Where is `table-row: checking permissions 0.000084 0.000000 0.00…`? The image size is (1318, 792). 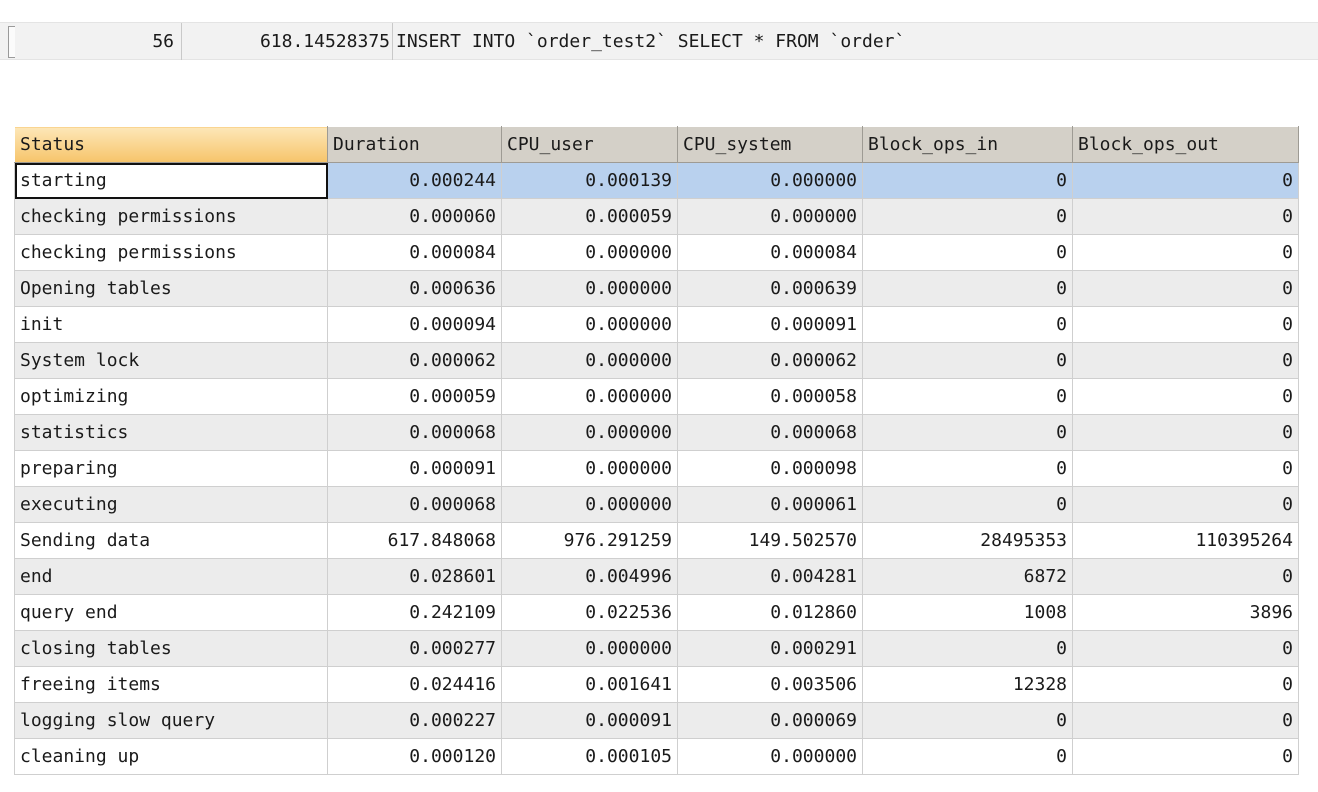
table-row: checking permissions 0.000084 0.000000 0.00… is located at coordinates (656, 252).